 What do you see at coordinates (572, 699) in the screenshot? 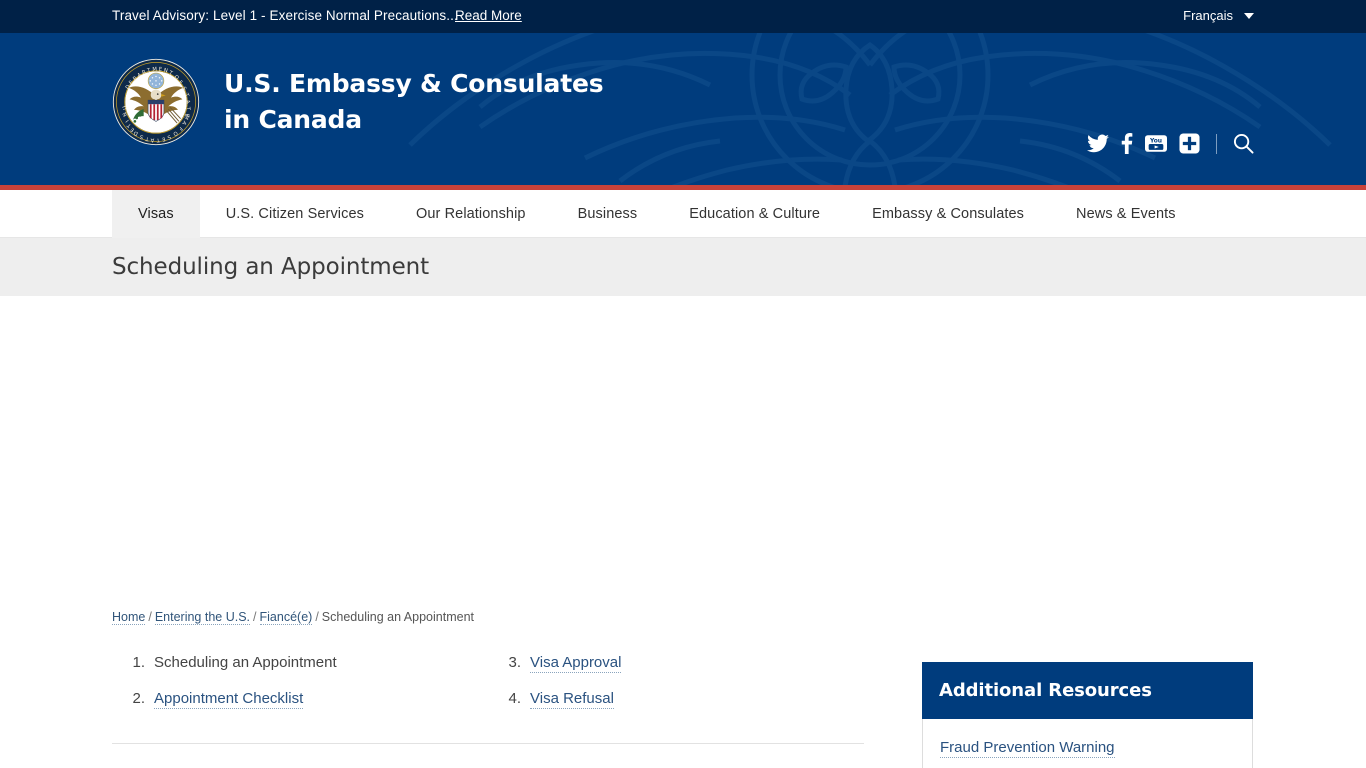
I see `step-link-visa-refusal: Visa Refusal` at bounding box center [572, 699].